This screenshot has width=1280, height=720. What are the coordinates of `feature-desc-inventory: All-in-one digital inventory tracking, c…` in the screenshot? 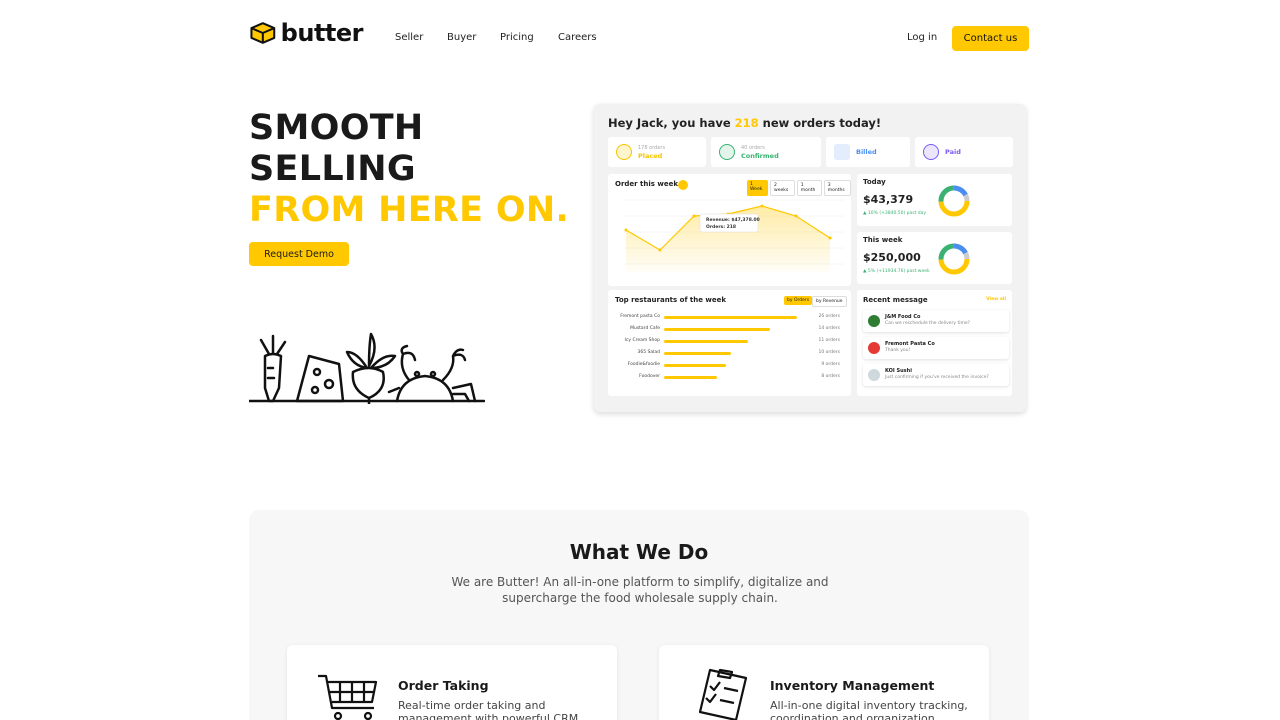 It's located at (869, 709).